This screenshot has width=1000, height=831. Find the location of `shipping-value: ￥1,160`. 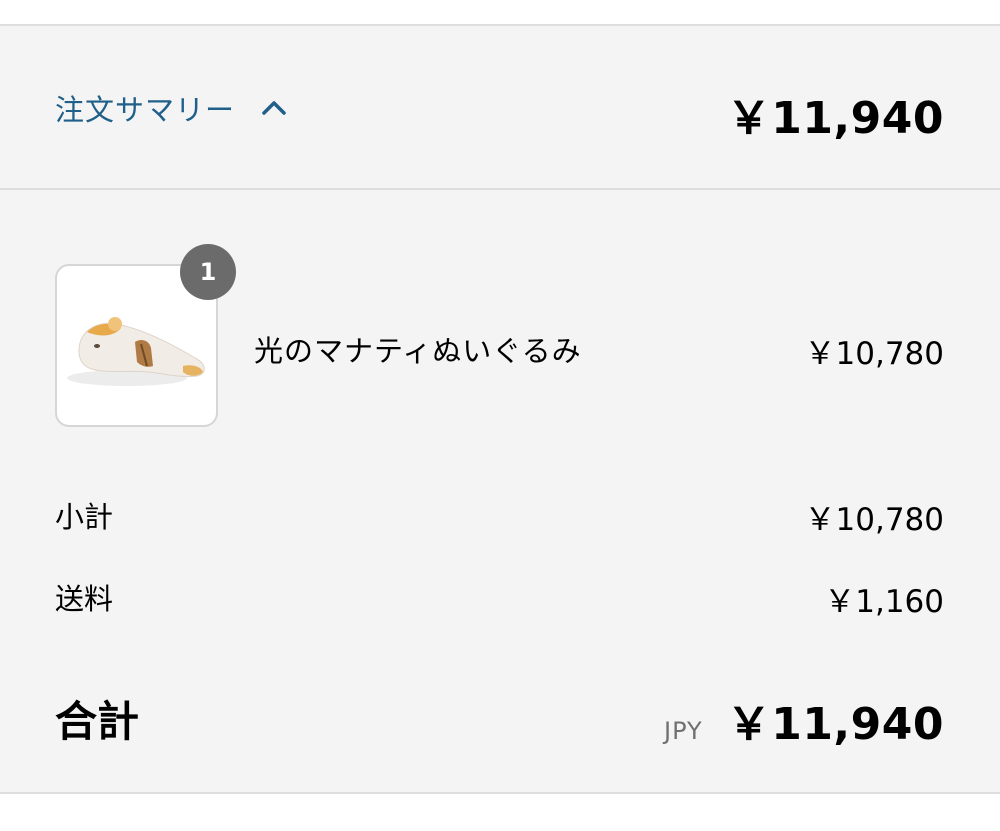

shipping-value: ￥1,160 is located at coordinates (884, 602).